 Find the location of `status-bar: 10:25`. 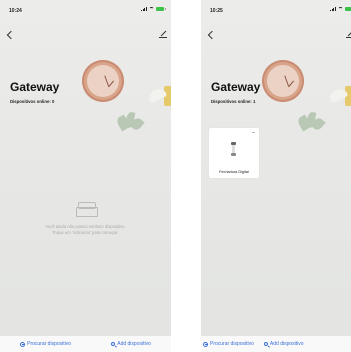

status-bar: 10:25 is located at coordinates (276, 11).